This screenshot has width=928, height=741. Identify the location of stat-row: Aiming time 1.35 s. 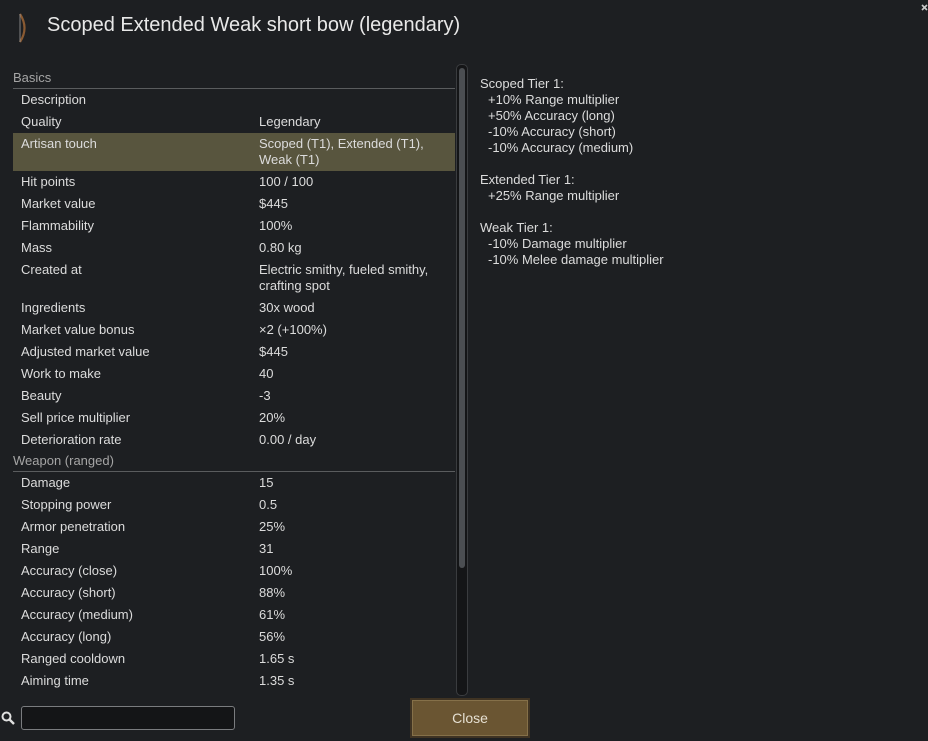
(234, 681).